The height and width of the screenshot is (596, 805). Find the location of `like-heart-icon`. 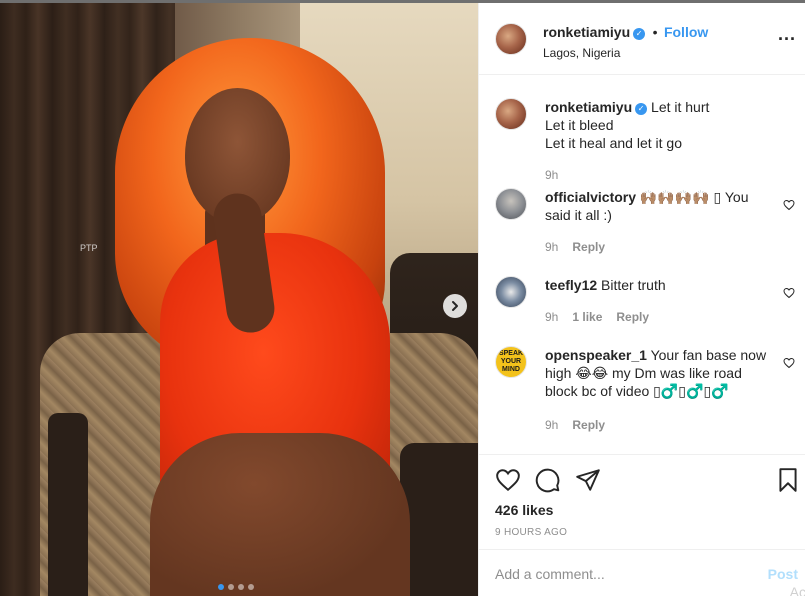

like-heart-icon is located at coordinates (508, 480).